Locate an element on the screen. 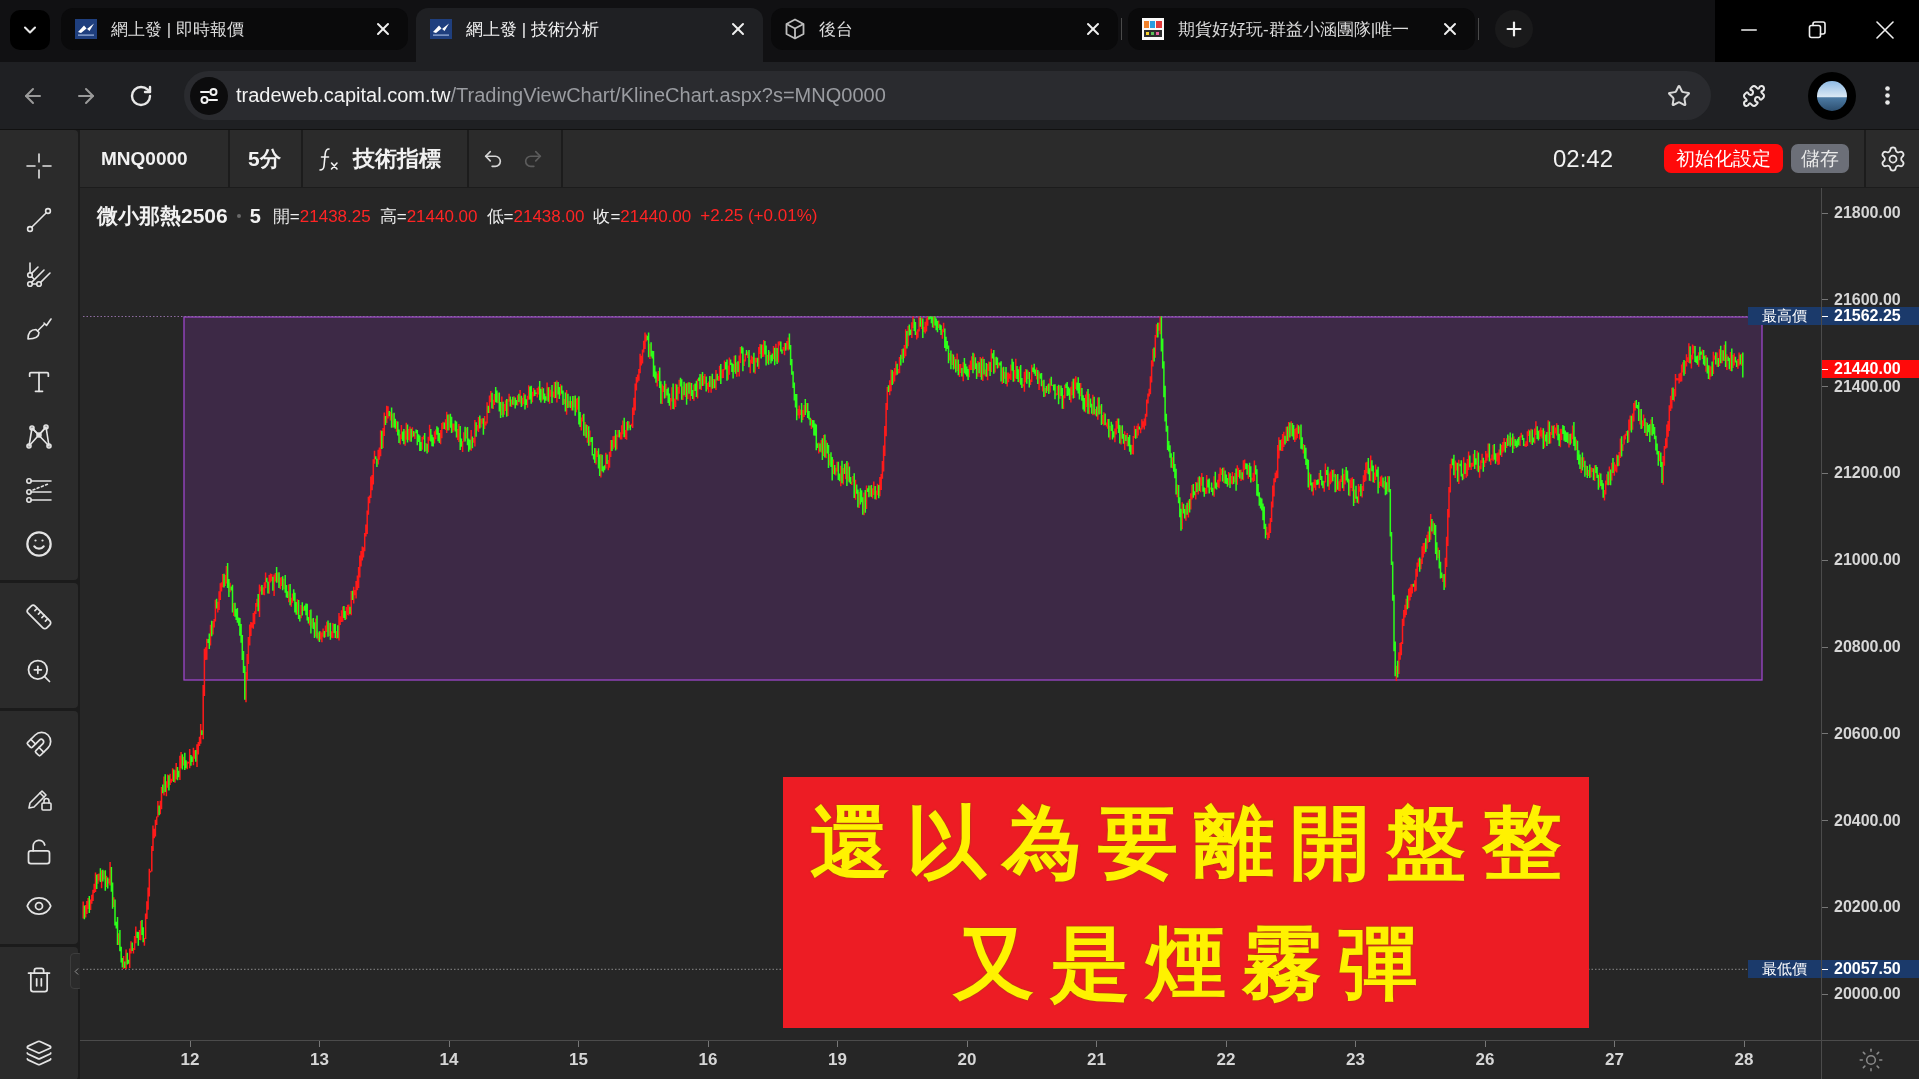  tab-search-button is located at coordinates (30, 30).